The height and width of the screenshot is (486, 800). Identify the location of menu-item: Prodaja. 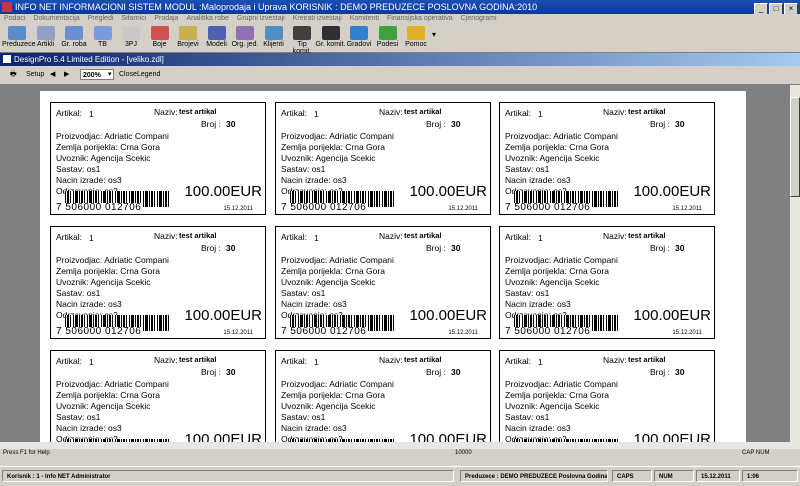
(166, 18).